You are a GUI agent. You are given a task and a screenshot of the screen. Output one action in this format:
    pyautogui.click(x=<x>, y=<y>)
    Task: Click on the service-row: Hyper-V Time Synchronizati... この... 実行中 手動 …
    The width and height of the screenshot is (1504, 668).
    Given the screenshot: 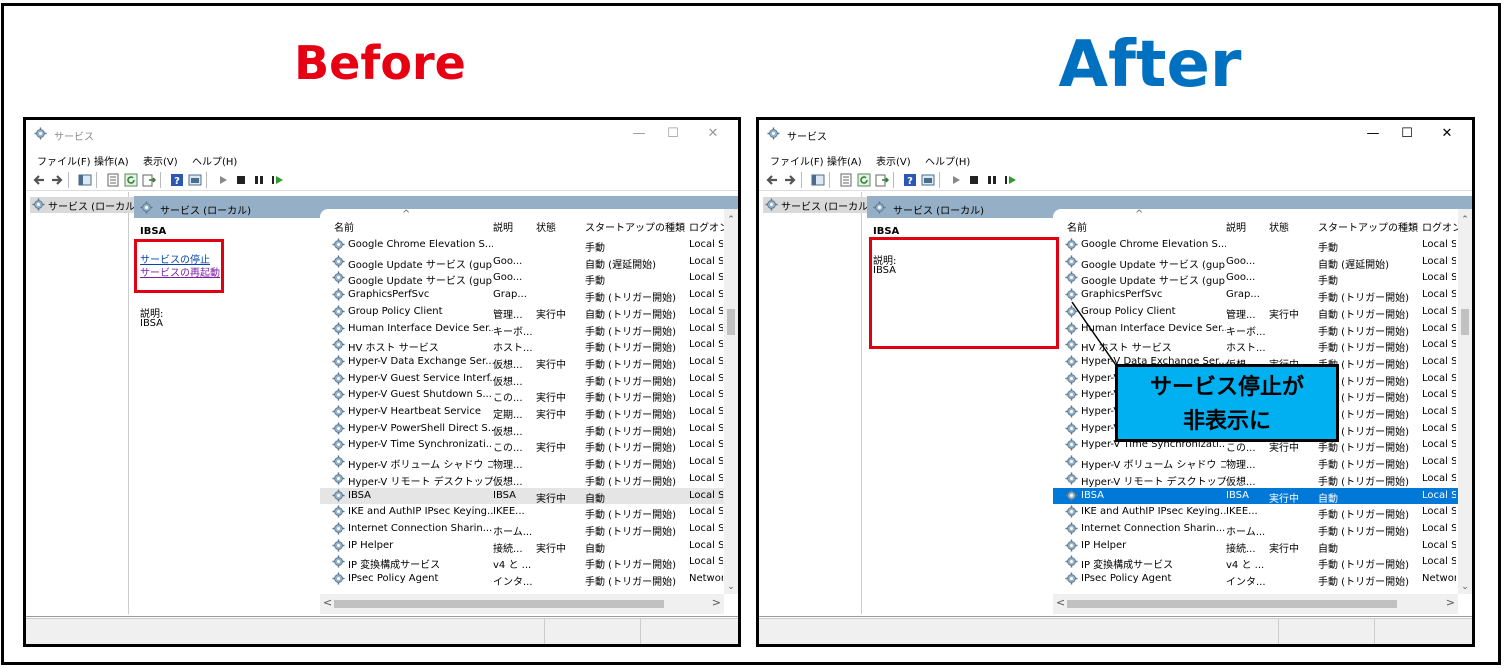 What is the action you would take?
    pyautogui.click(x=522, y=445)
    